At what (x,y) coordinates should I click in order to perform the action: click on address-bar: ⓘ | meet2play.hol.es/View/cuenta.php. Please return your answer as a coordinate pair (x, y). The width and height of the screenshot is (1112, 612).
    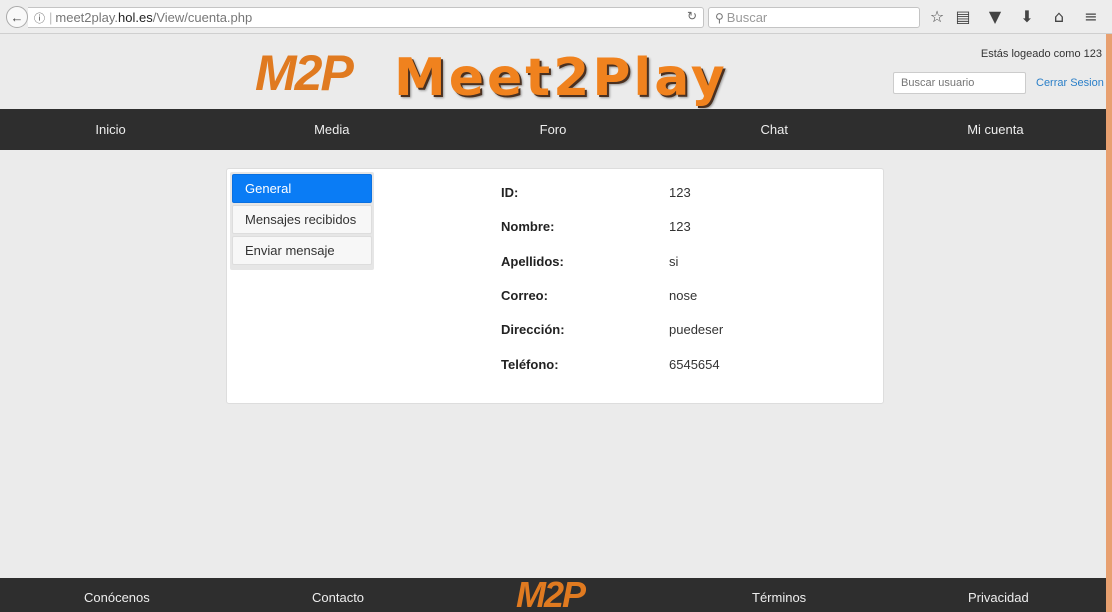
    Looking at the image, I should click on (366, 17).